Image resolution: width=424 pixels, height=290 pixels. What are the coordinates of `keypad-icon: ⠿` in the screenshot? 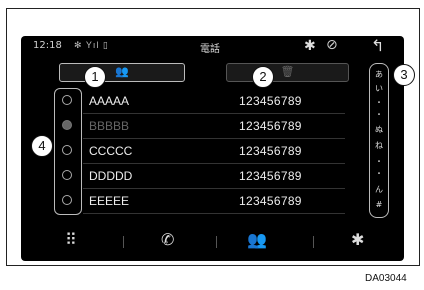 It's located at (71, 240).